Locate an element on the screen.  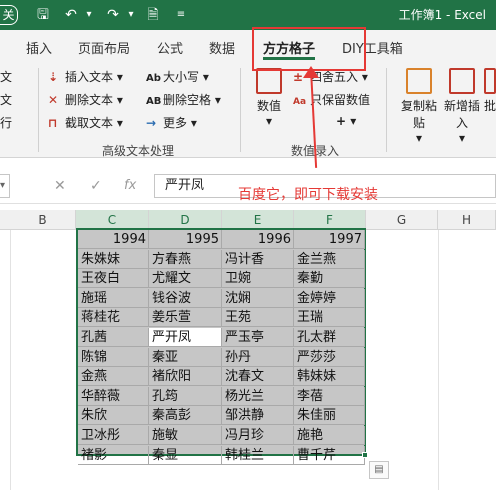
undo-icon: ↶ is located at coordinates (71, 15).